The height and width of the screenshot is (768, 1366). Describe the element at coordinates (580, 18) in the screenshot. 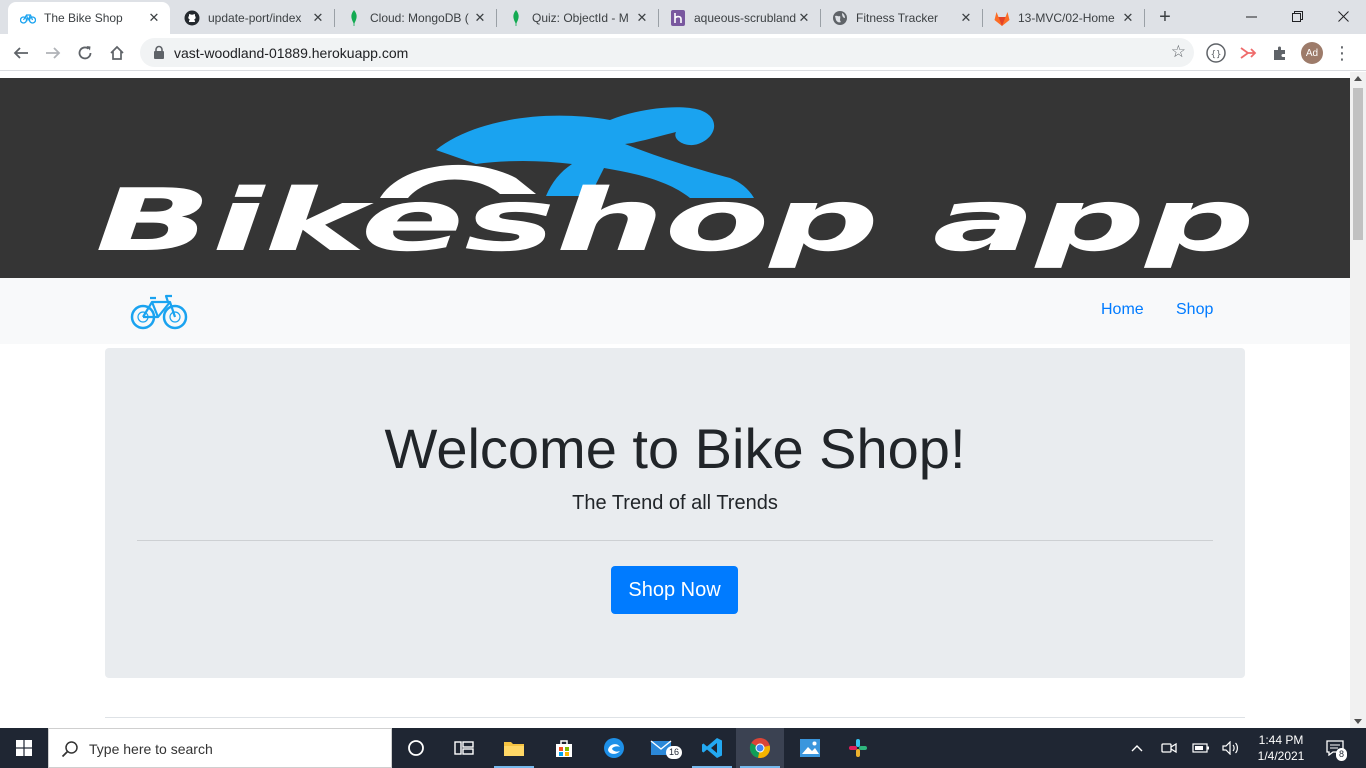

I see `tab-title: Quiz: ObjectId - M` at that location.